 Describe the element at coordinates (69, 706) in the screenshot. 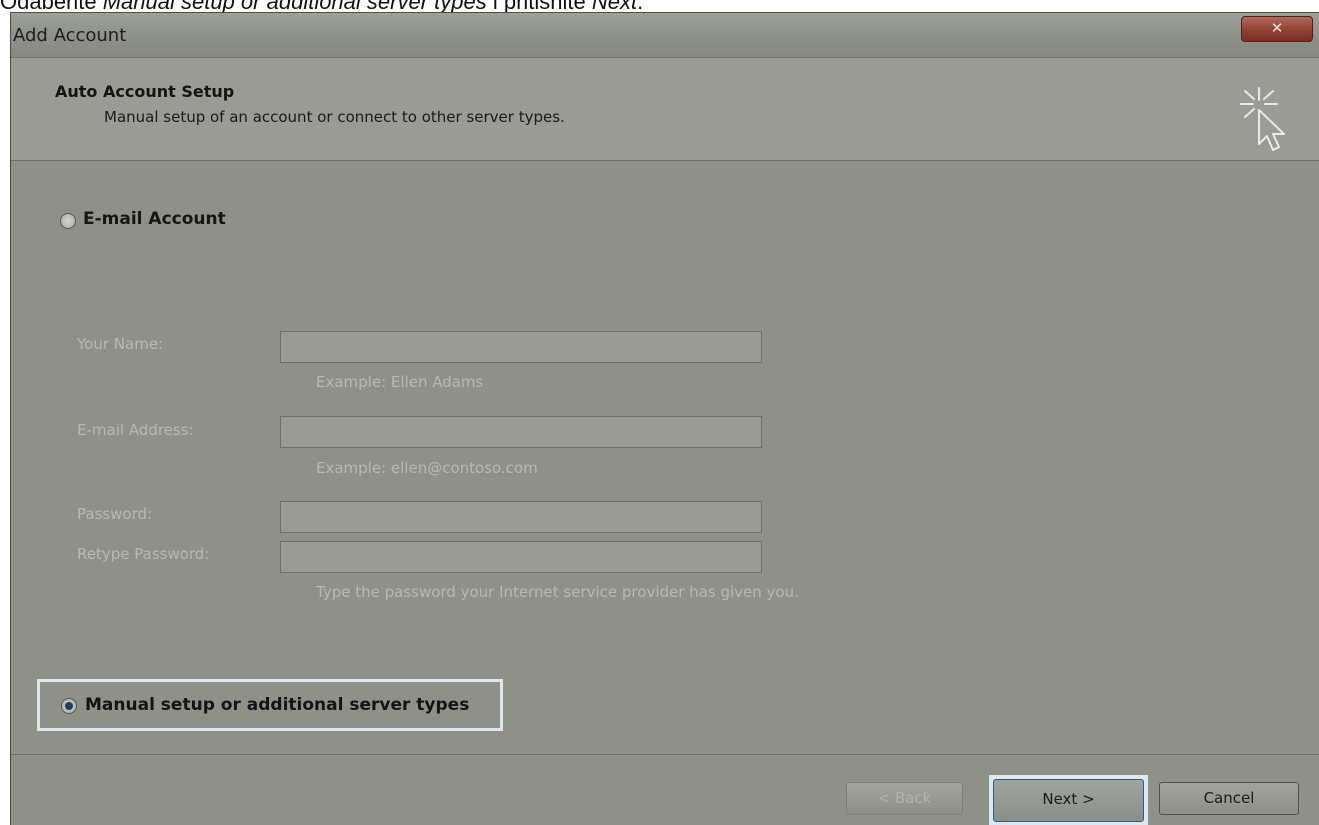

I see `manual-setup-radio` at that location.